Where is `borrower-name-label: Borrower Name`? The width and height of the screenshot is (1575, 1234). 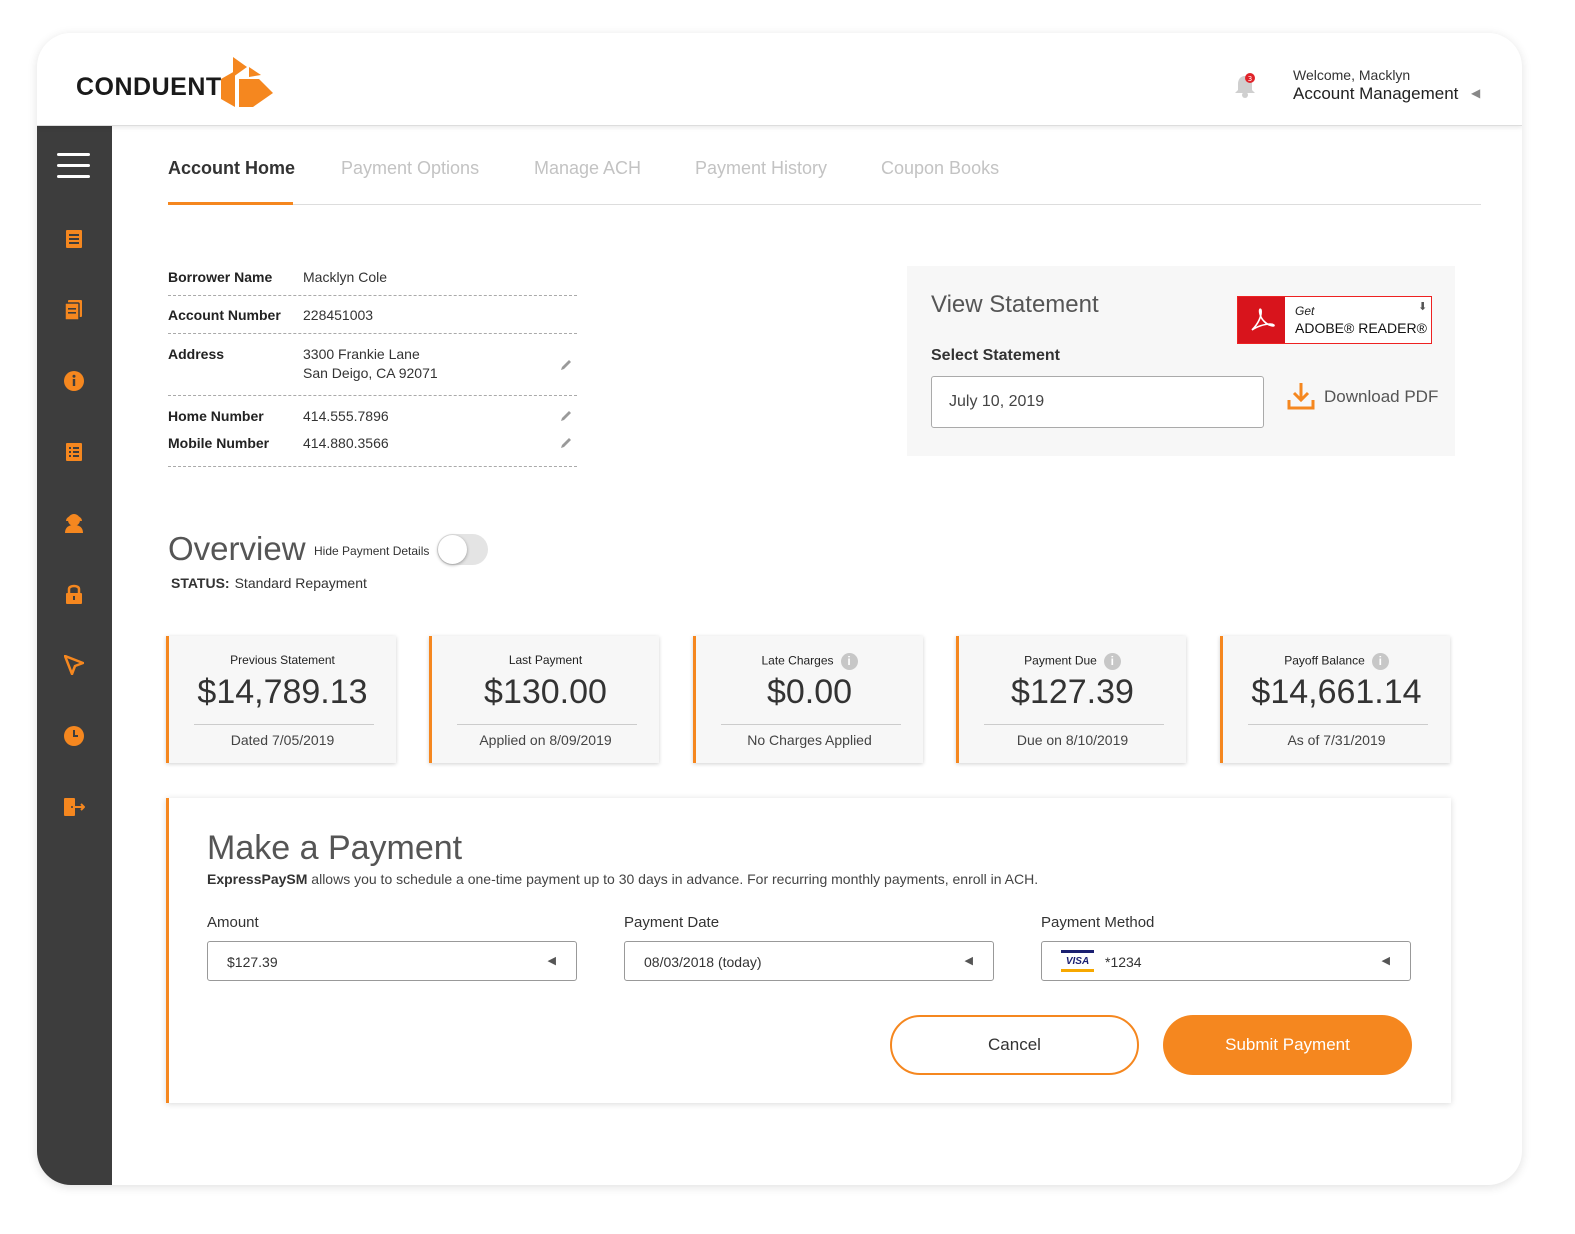
borrower-name-label: Borrower Name is located at coordinates (220, 277).